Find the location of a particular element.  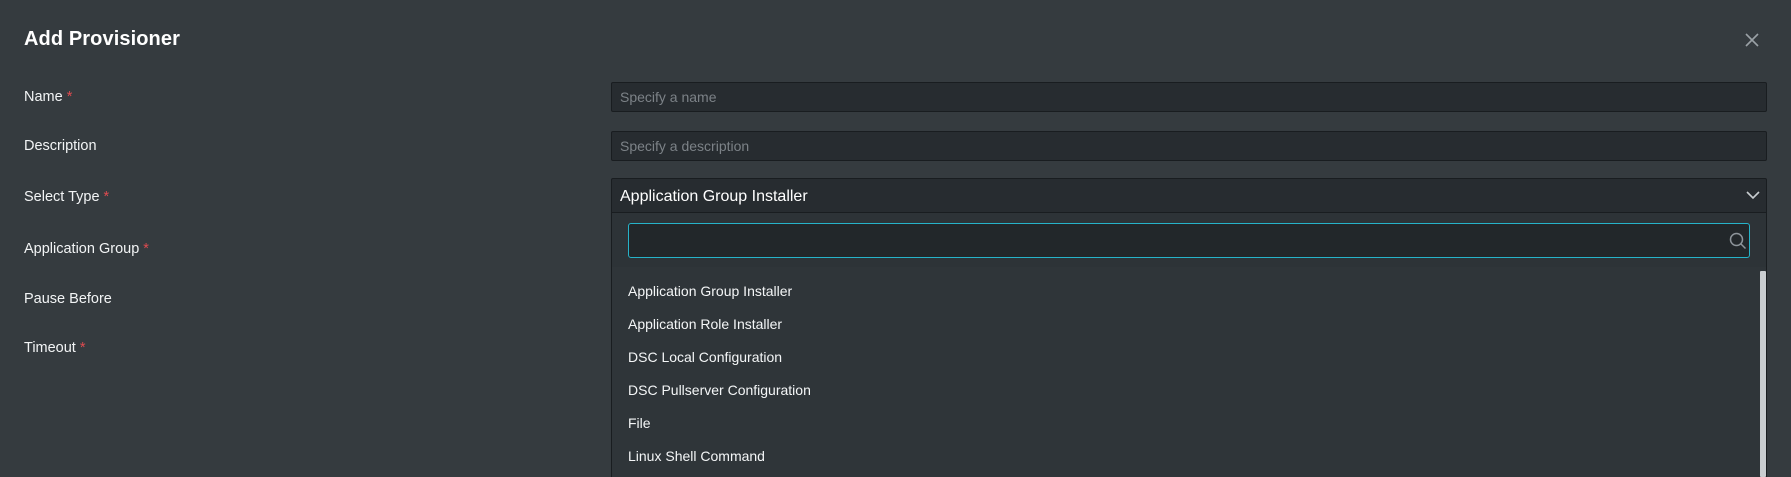

name-input is located at coordinates (1189, 97).